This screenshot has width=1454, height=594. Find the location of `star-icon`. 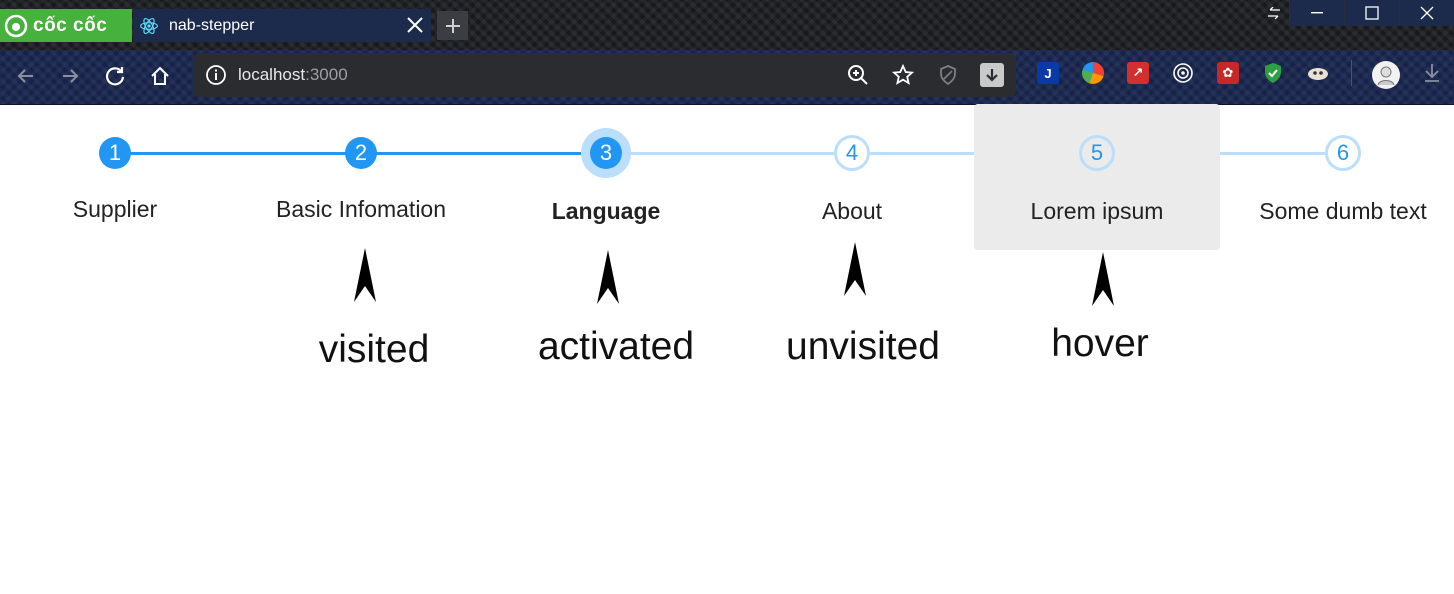

star-icon is located at coordinates (903, 75).